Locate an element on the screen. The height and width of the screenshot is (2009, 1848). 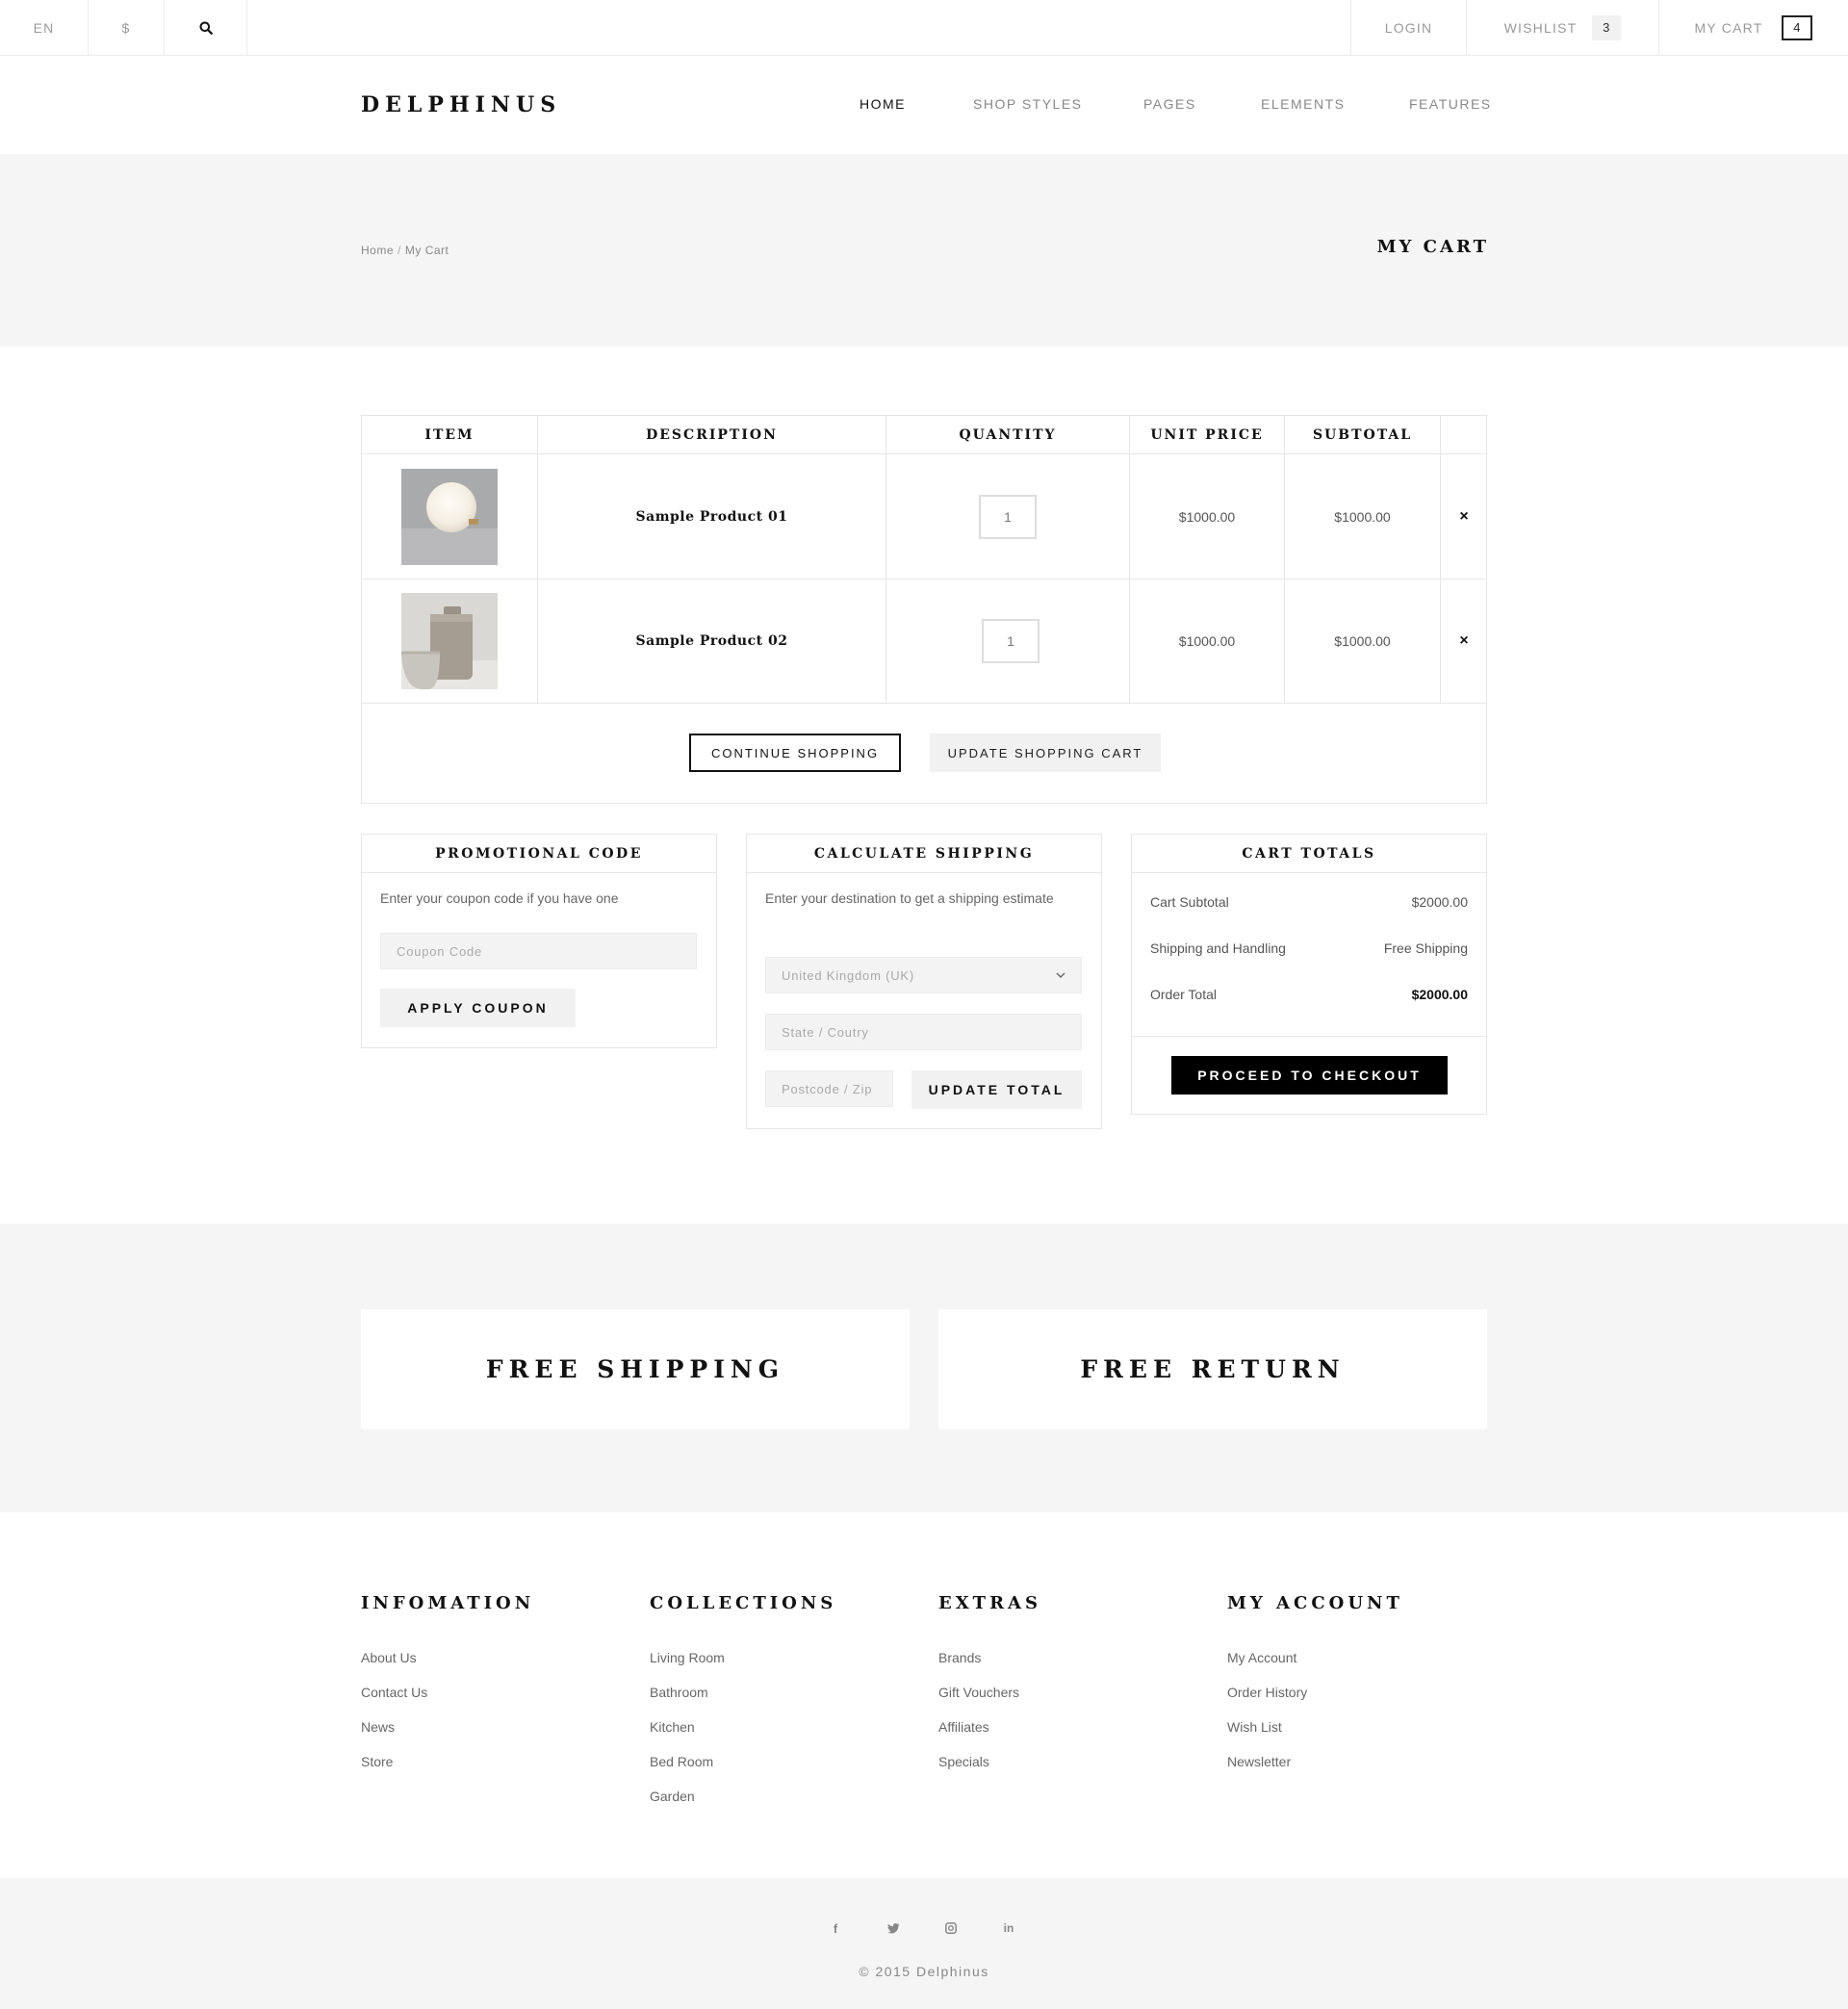
footer-link: Bathroom is located at coordinates (743, 1702).